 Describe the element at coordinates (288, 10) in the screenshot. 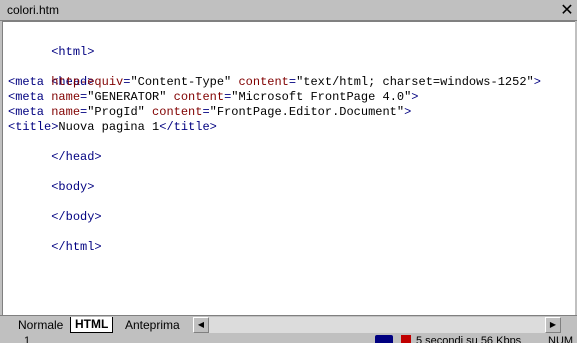

I see `document-title-bar: colori.htm ✕` at that location.